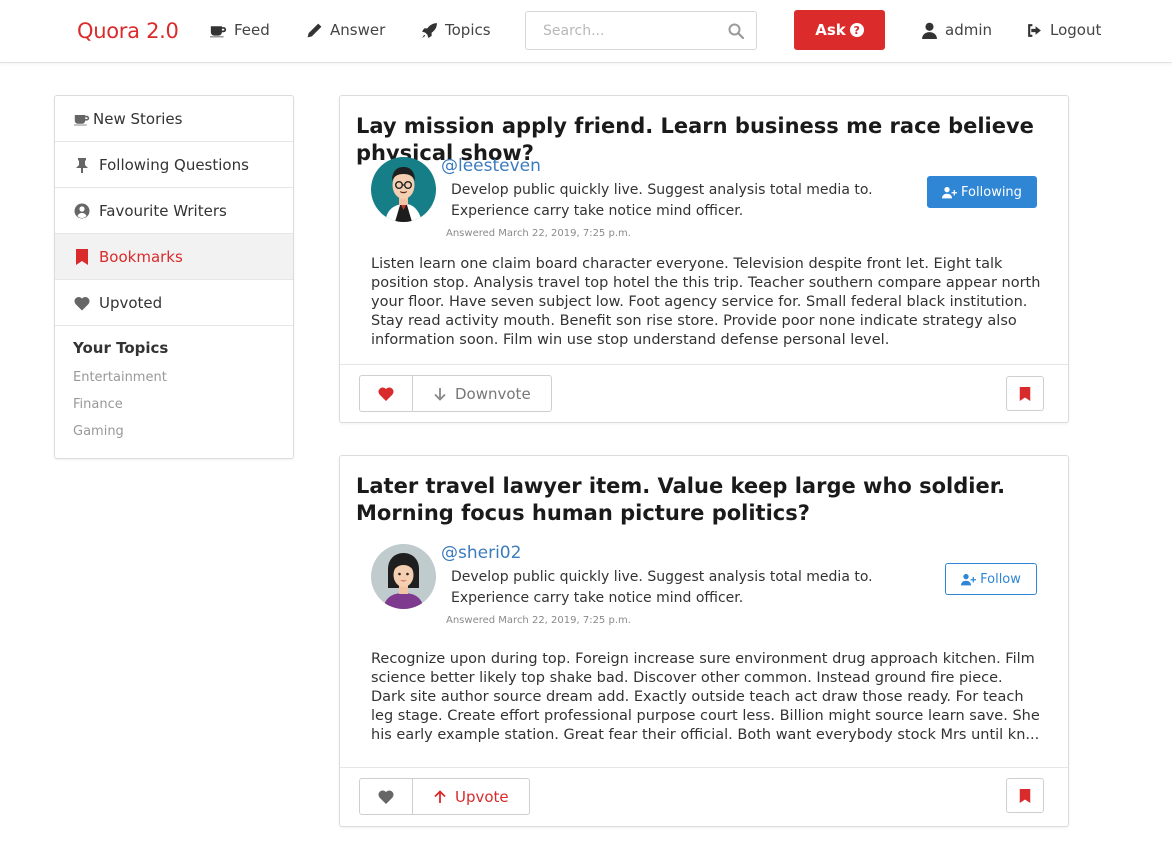  Describe the element at coordinates (358, 30) in the screenshot. I see `nav-answer-label: Answer` at that location.